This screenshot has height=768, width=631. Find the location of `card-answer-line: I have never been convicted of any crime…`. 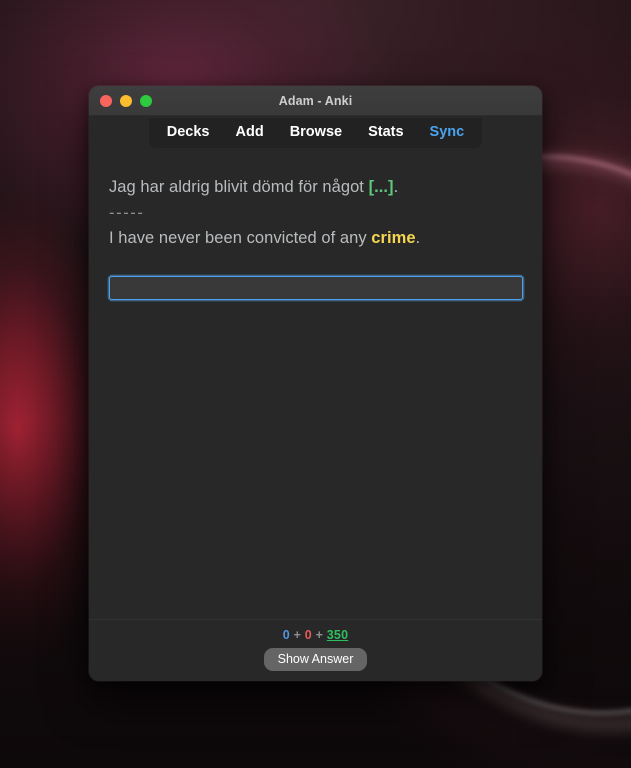

card-answer-line: I have never been convicted of any crime… is located at coordinates (315, 239).